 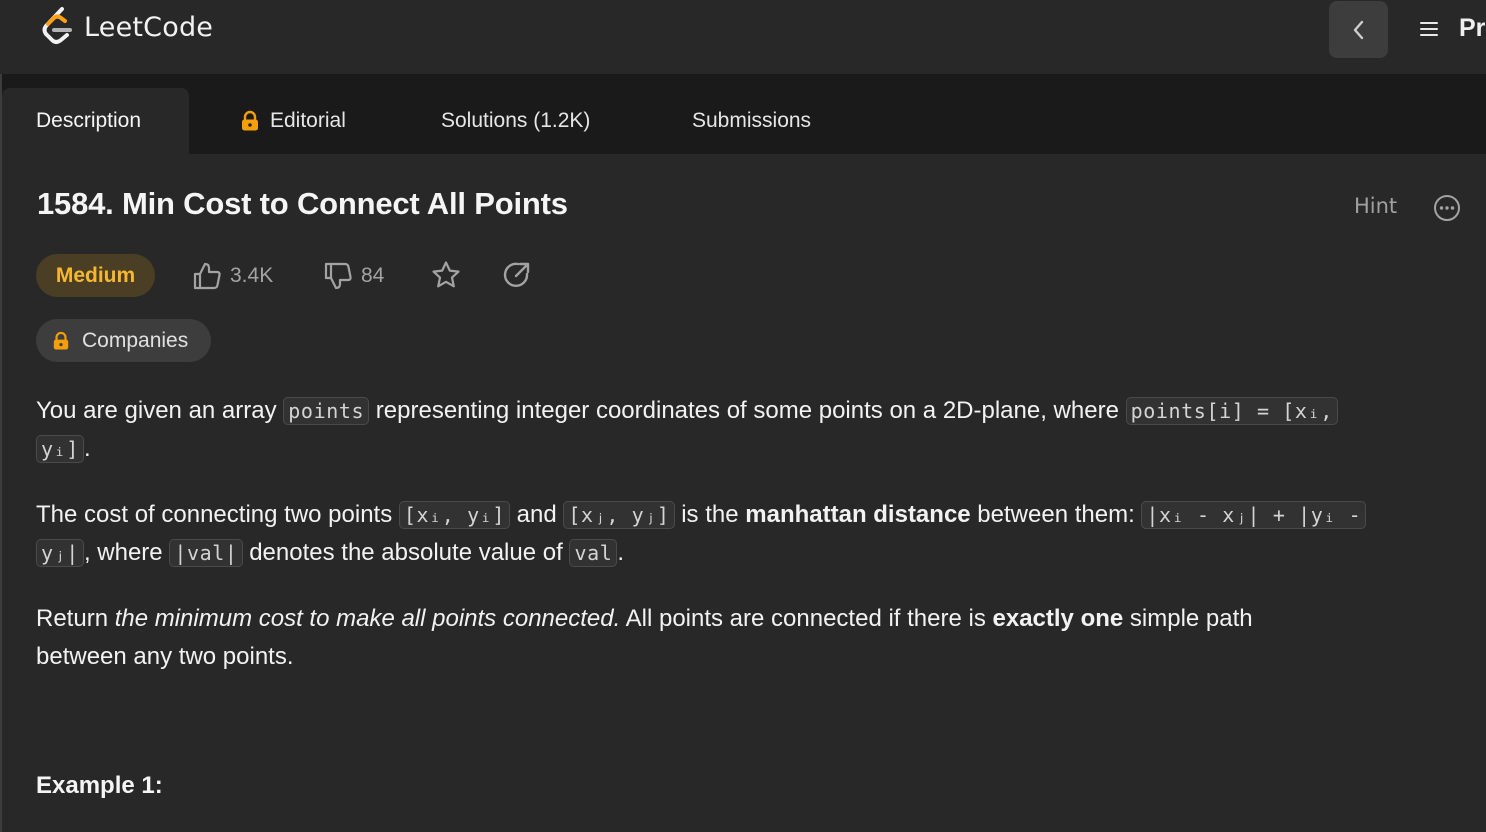 I want to click on inline-code: |xᵢ - xⱼ| + |yᵢ -, so click(x=1254, y=515).